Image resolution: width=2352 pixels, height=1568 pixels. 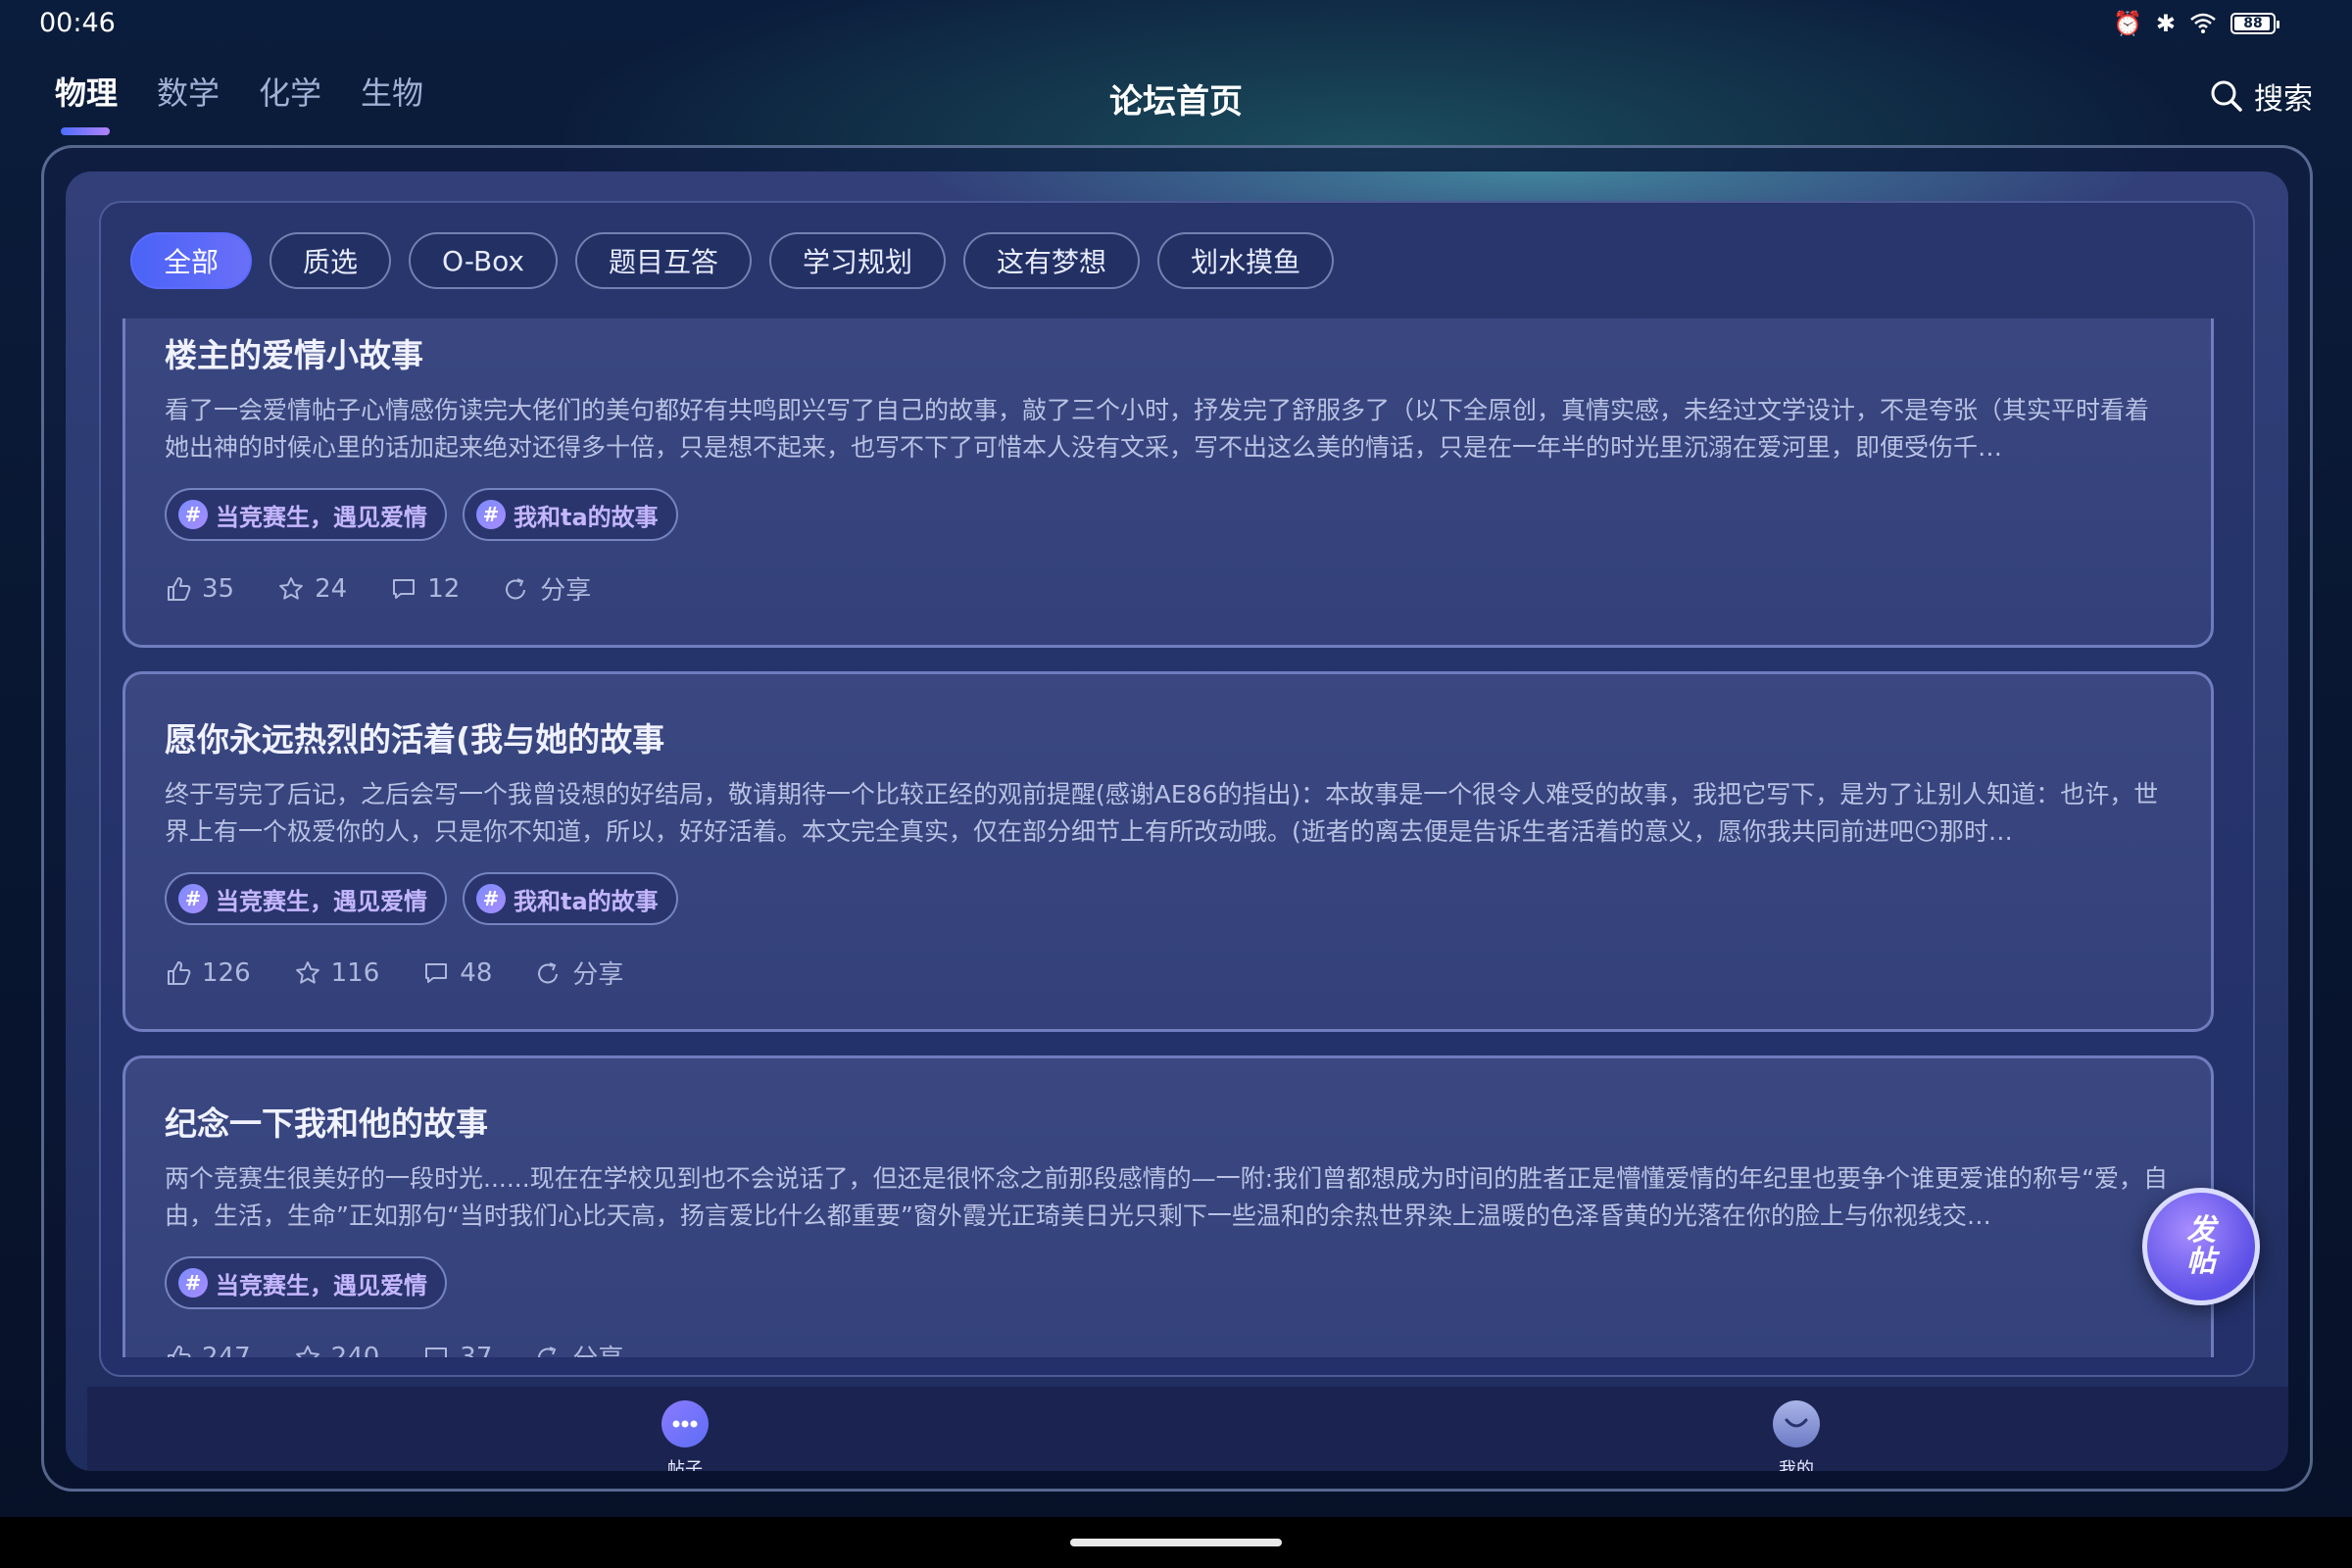 I want to click on like-button: 247, so click(x=208, y=1348).